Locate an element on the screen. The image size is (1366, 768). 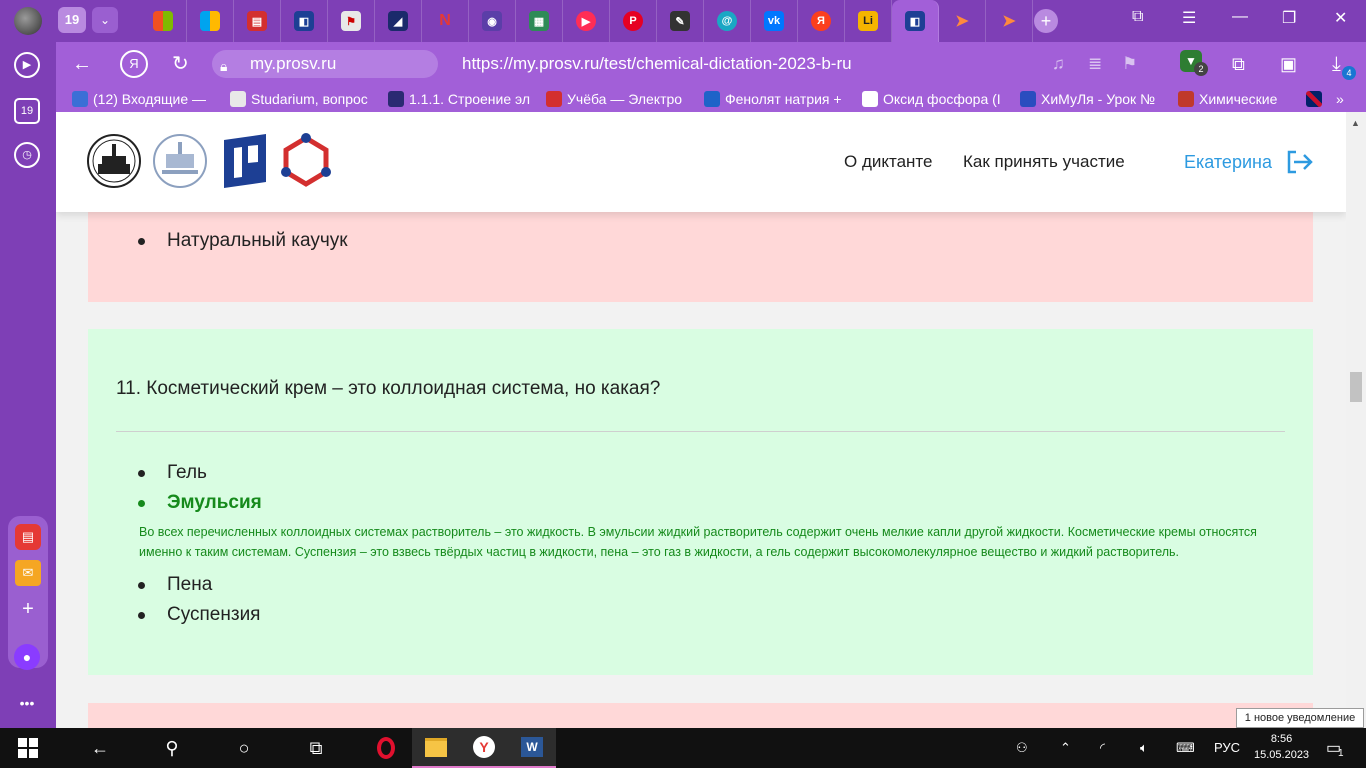
nav-how-to-participate: Как принять участие is located at coordinates (1044, 162).